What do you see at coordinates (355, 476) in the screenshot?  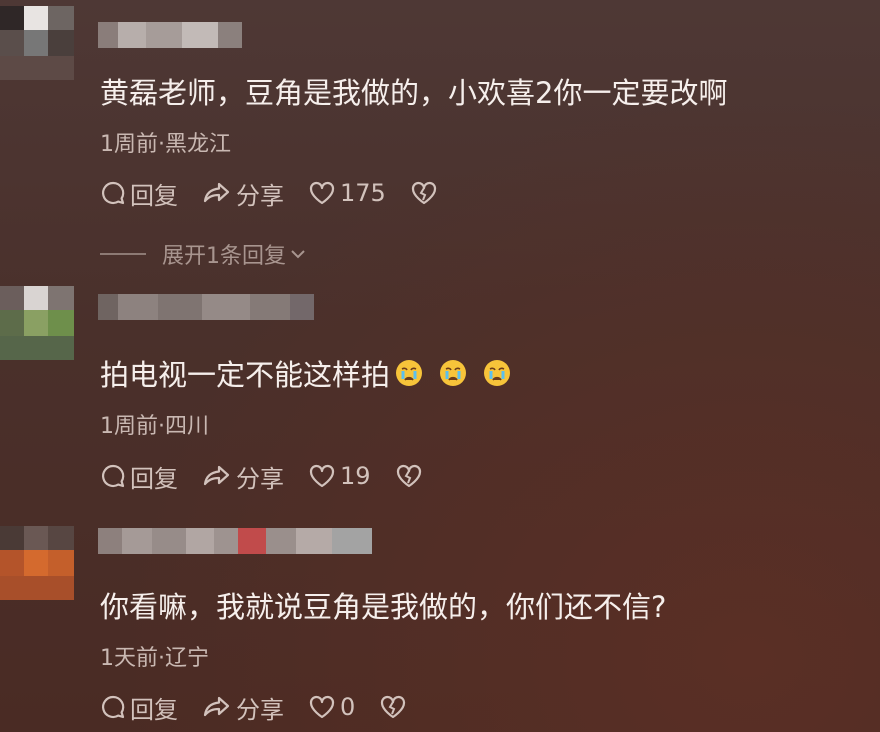 I see `like-count: 19` at bounding box center [355, 476].